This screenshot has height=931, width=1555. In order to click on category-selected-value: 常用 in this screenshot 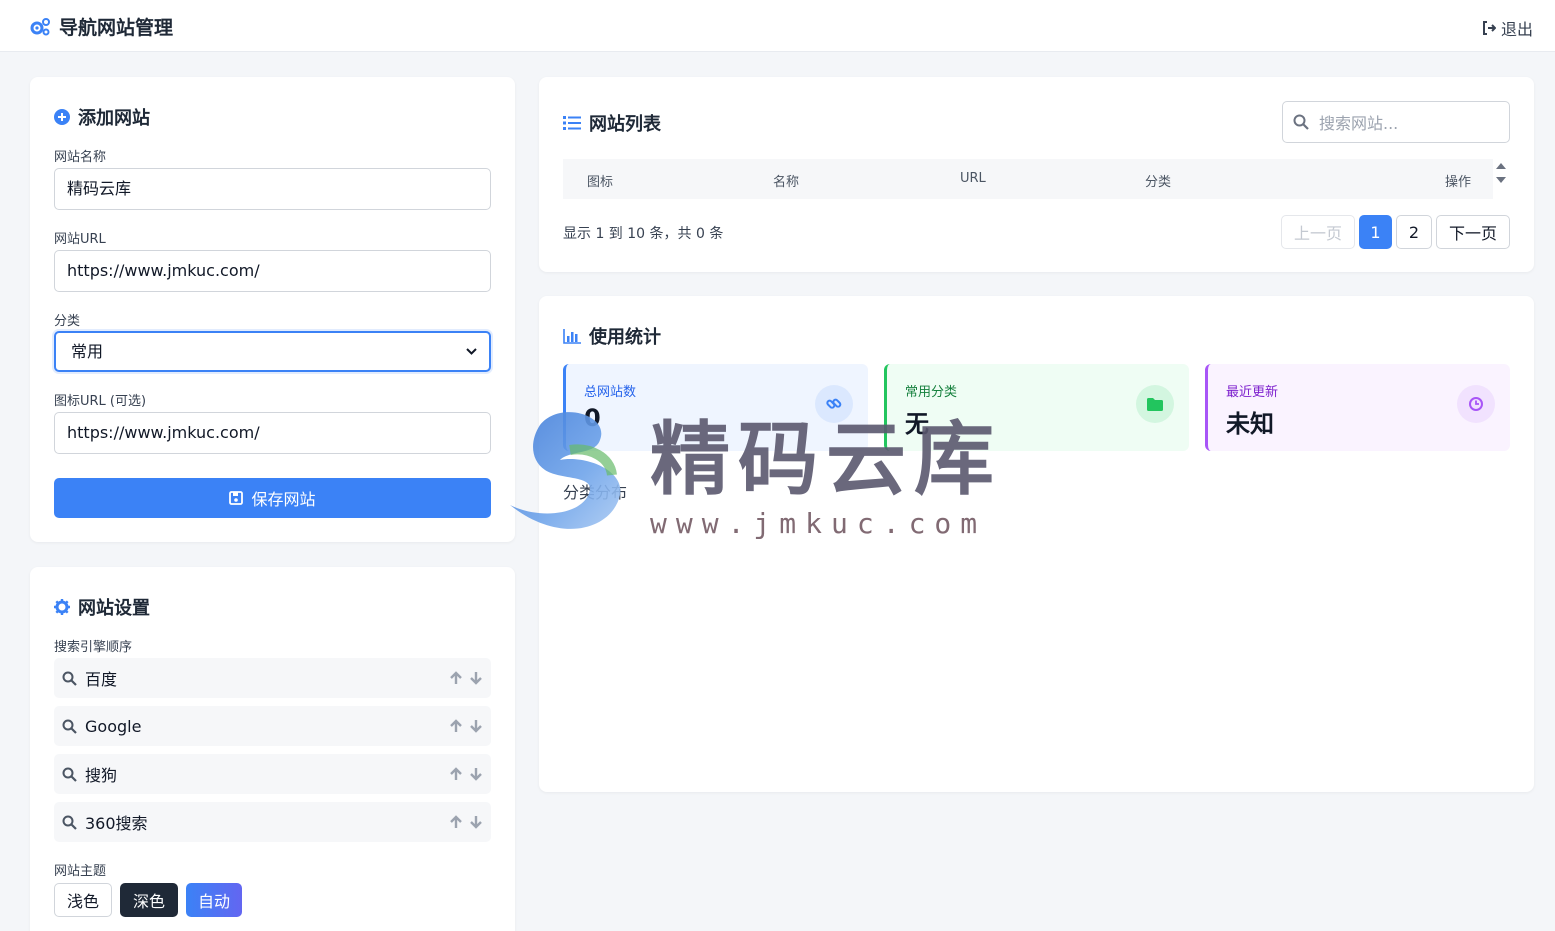, I will do `click(87, 351)`.